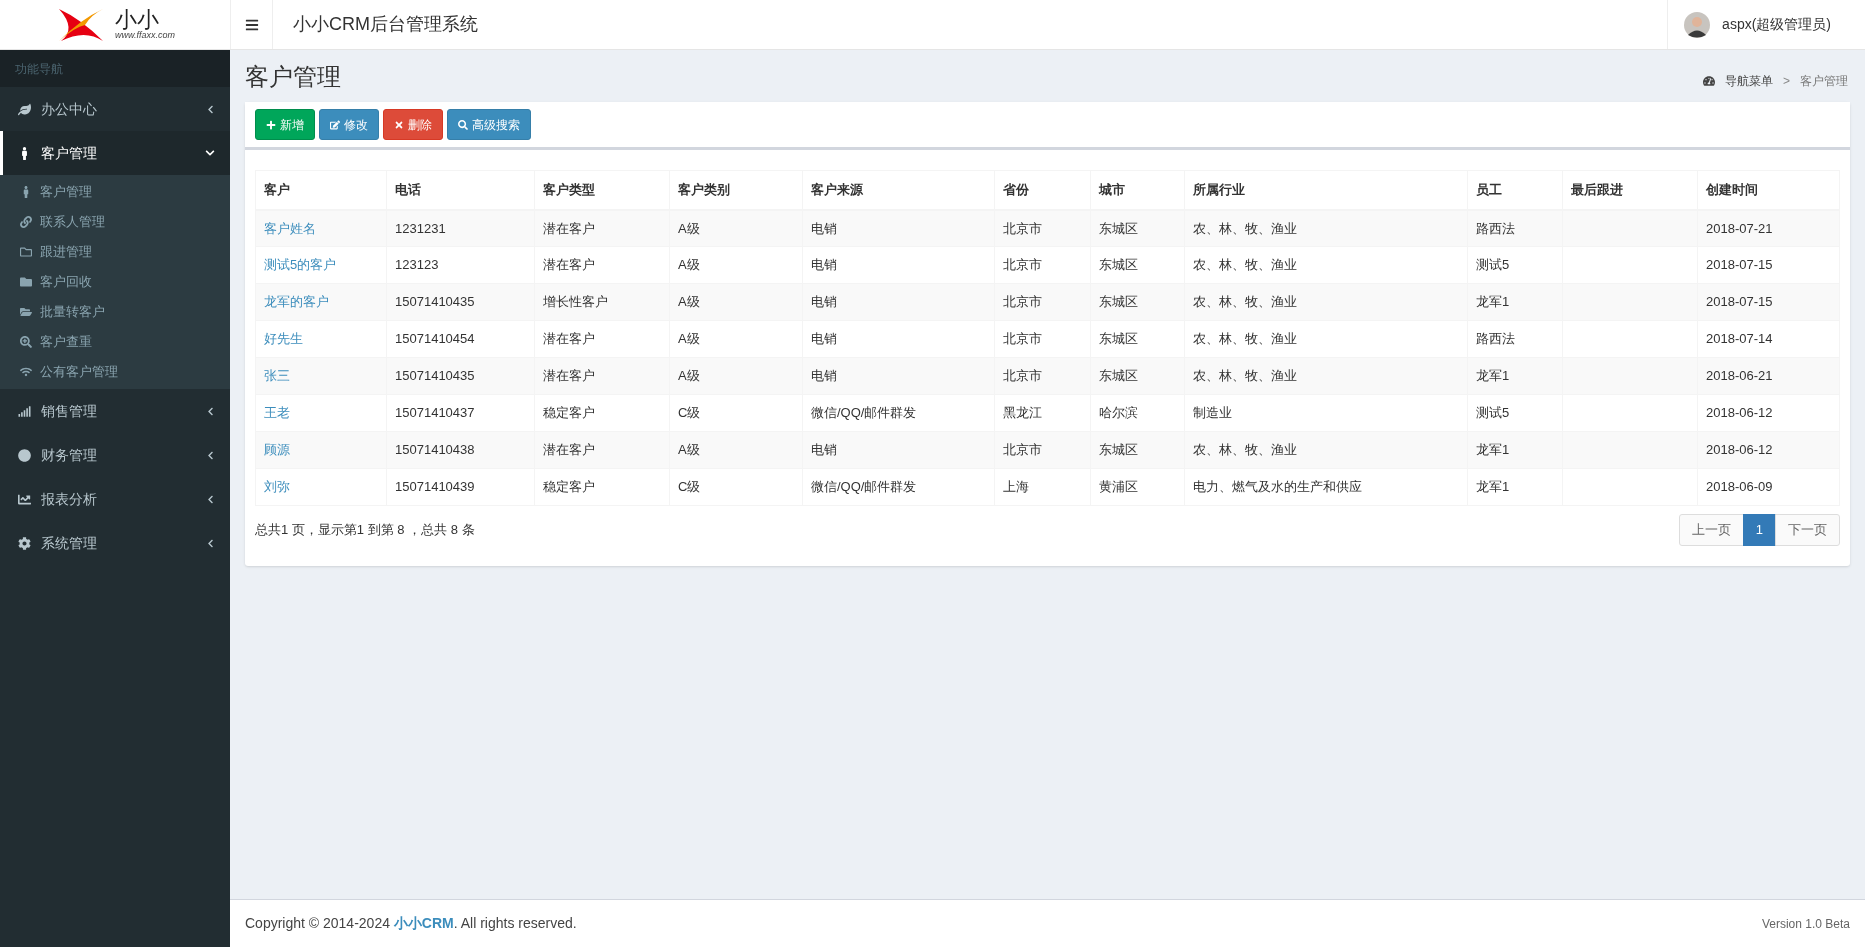  Describe the element at coordinates (1277, 487) in the screenshot. I see `table-cell: 电力、燃气及水的生产和供应` at that location.